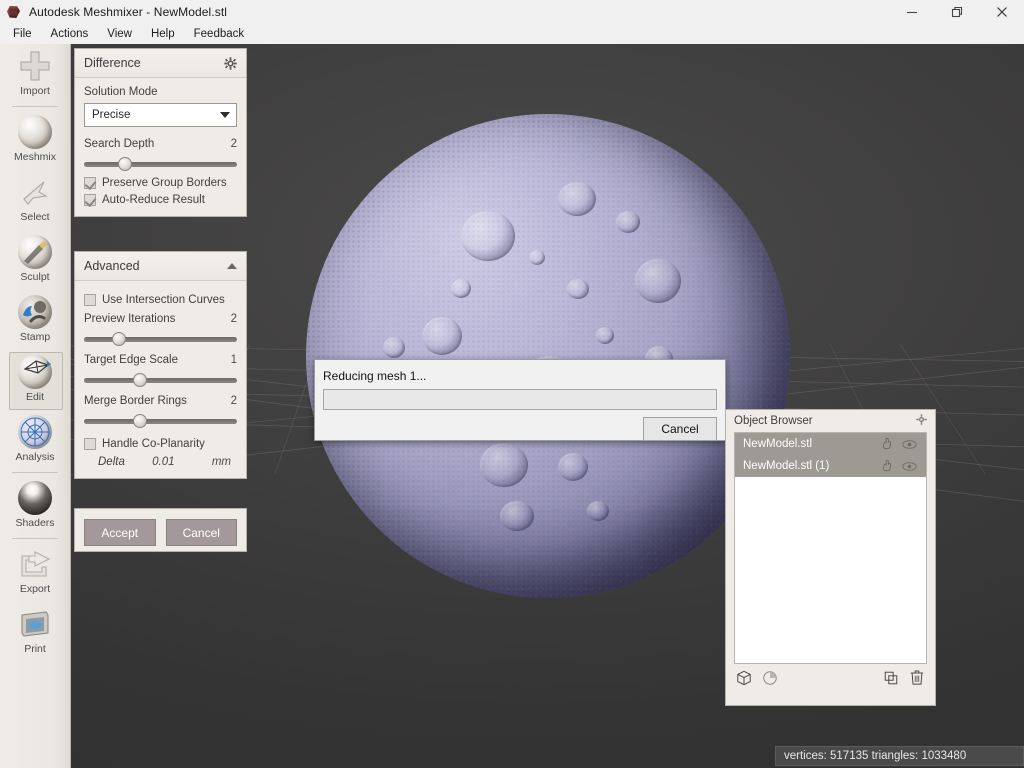 The width and height of the screenshot is (1024, 768). Describe the element at coordinates (520, 425) in the screenshot. I see `dialog-button-row: Cancel` at that location.